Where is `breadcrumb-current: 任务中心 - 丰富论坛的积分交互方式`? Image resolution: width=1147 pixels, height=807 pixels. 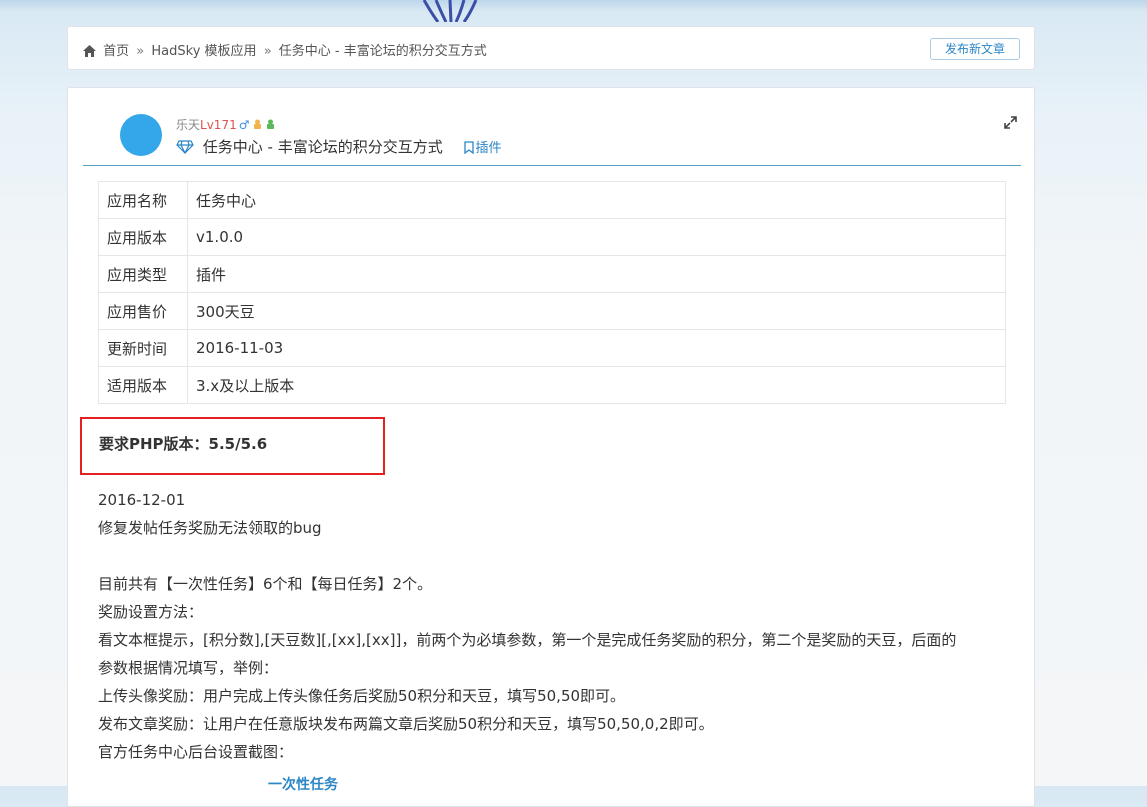
breadcrumb-current: 任务中心 - 丰富论坛的积分交互方式 is located at coordinates (382, 51).